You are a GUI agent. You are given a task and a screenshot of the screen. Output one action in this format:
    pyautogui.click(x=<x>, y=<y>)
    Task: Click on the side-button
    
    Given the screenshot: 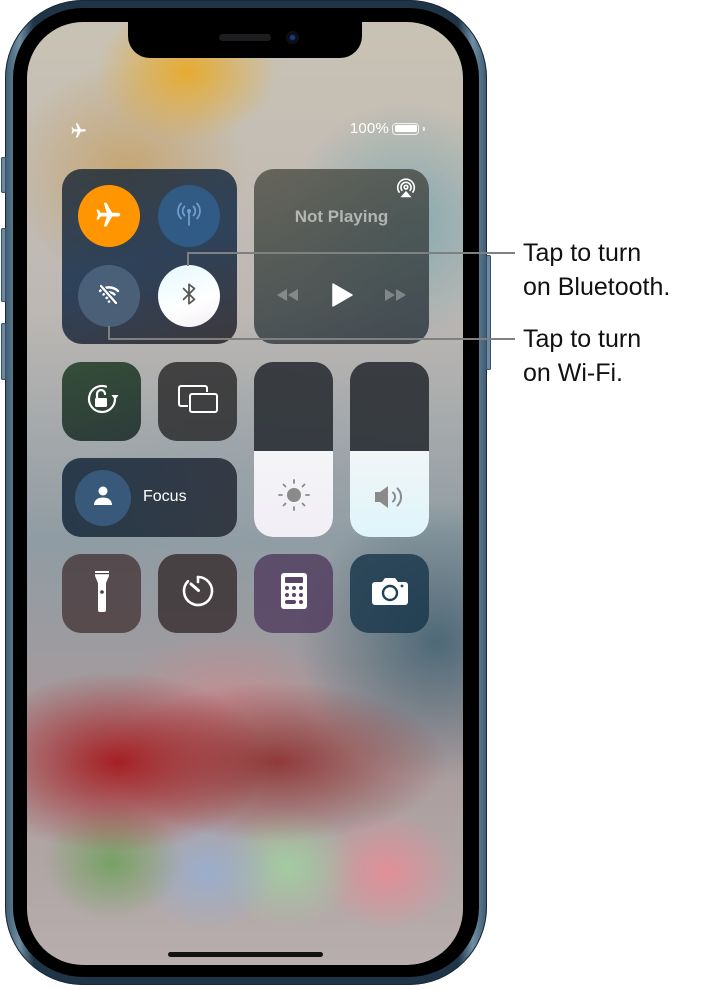 What is the action you would take?
    pyautogui.click(x=488, y=312)
    